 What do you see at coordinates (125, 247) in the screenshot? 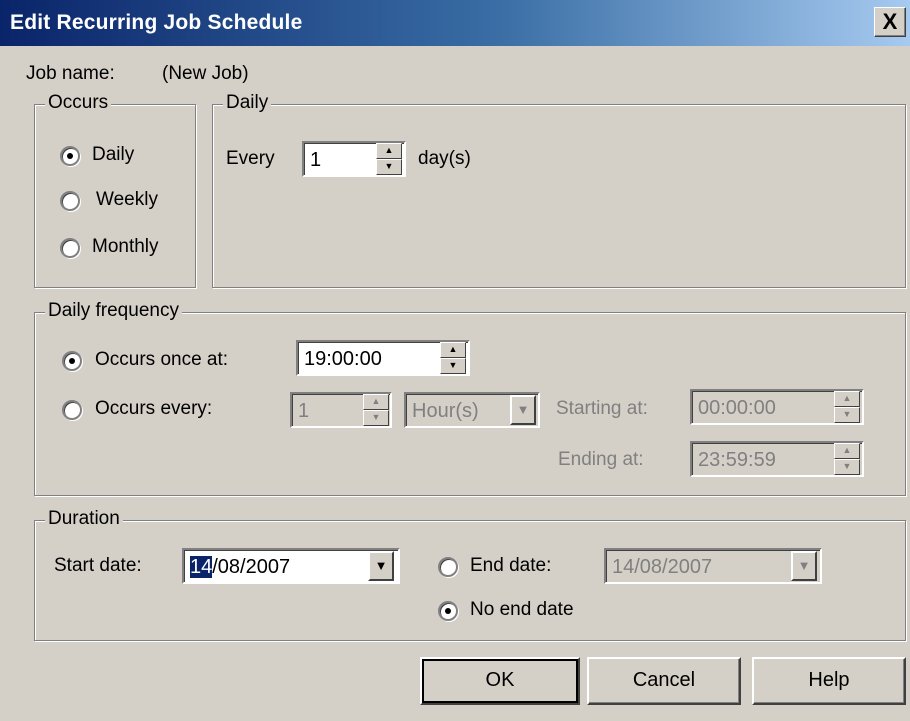
I see `occurs-monthly-label: Monthly` at bounding box center [125, 247].